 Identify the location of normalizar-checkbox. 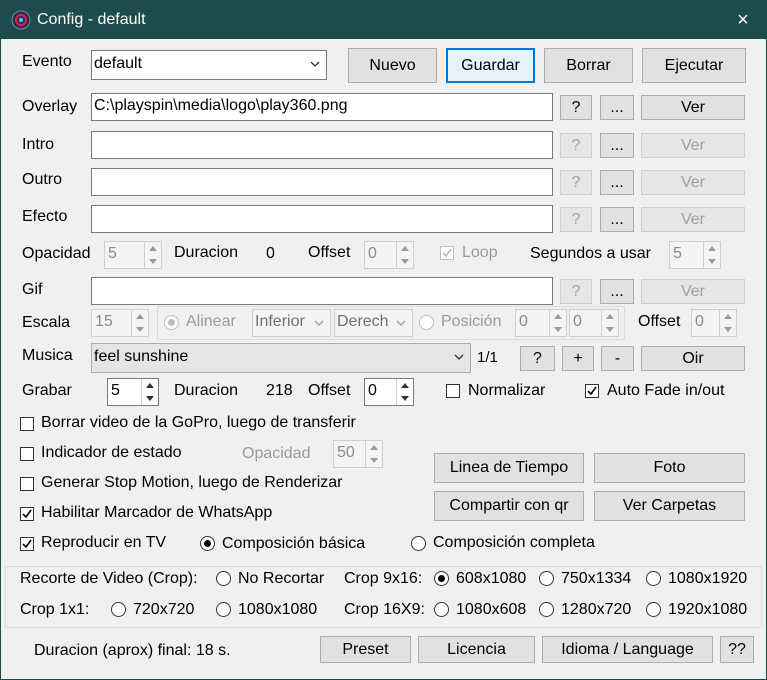
(453, 391).